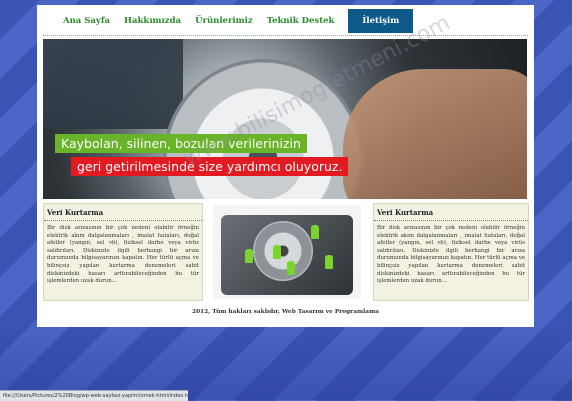 This screenshot has width=572, height=401. What do you see at coordinates (381, 21) in the screenshot?
I see `nav-item-contact: İletişim` at bounding box center [381, 21].